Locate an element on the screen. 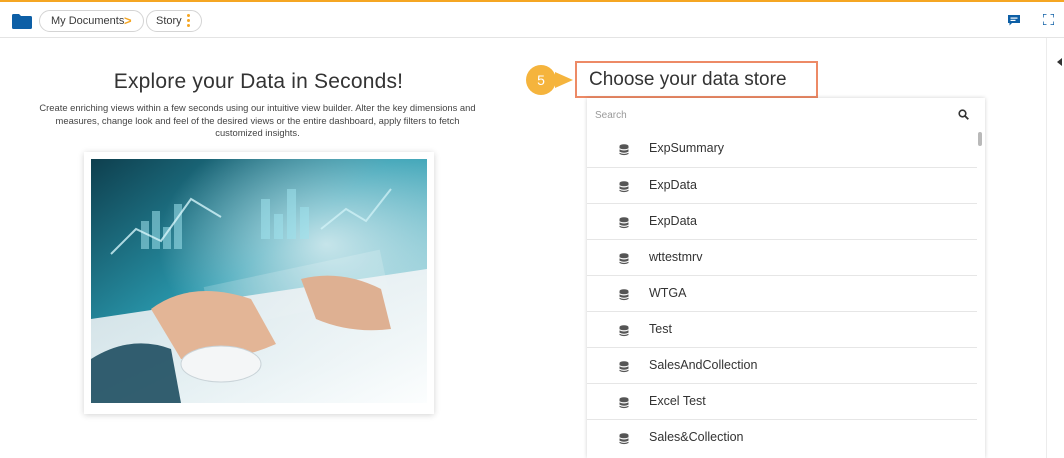 Image resolution: width=1064 pixels, height=458 pixels. chevron-right-icon: > is located at coordinates (128, 20).